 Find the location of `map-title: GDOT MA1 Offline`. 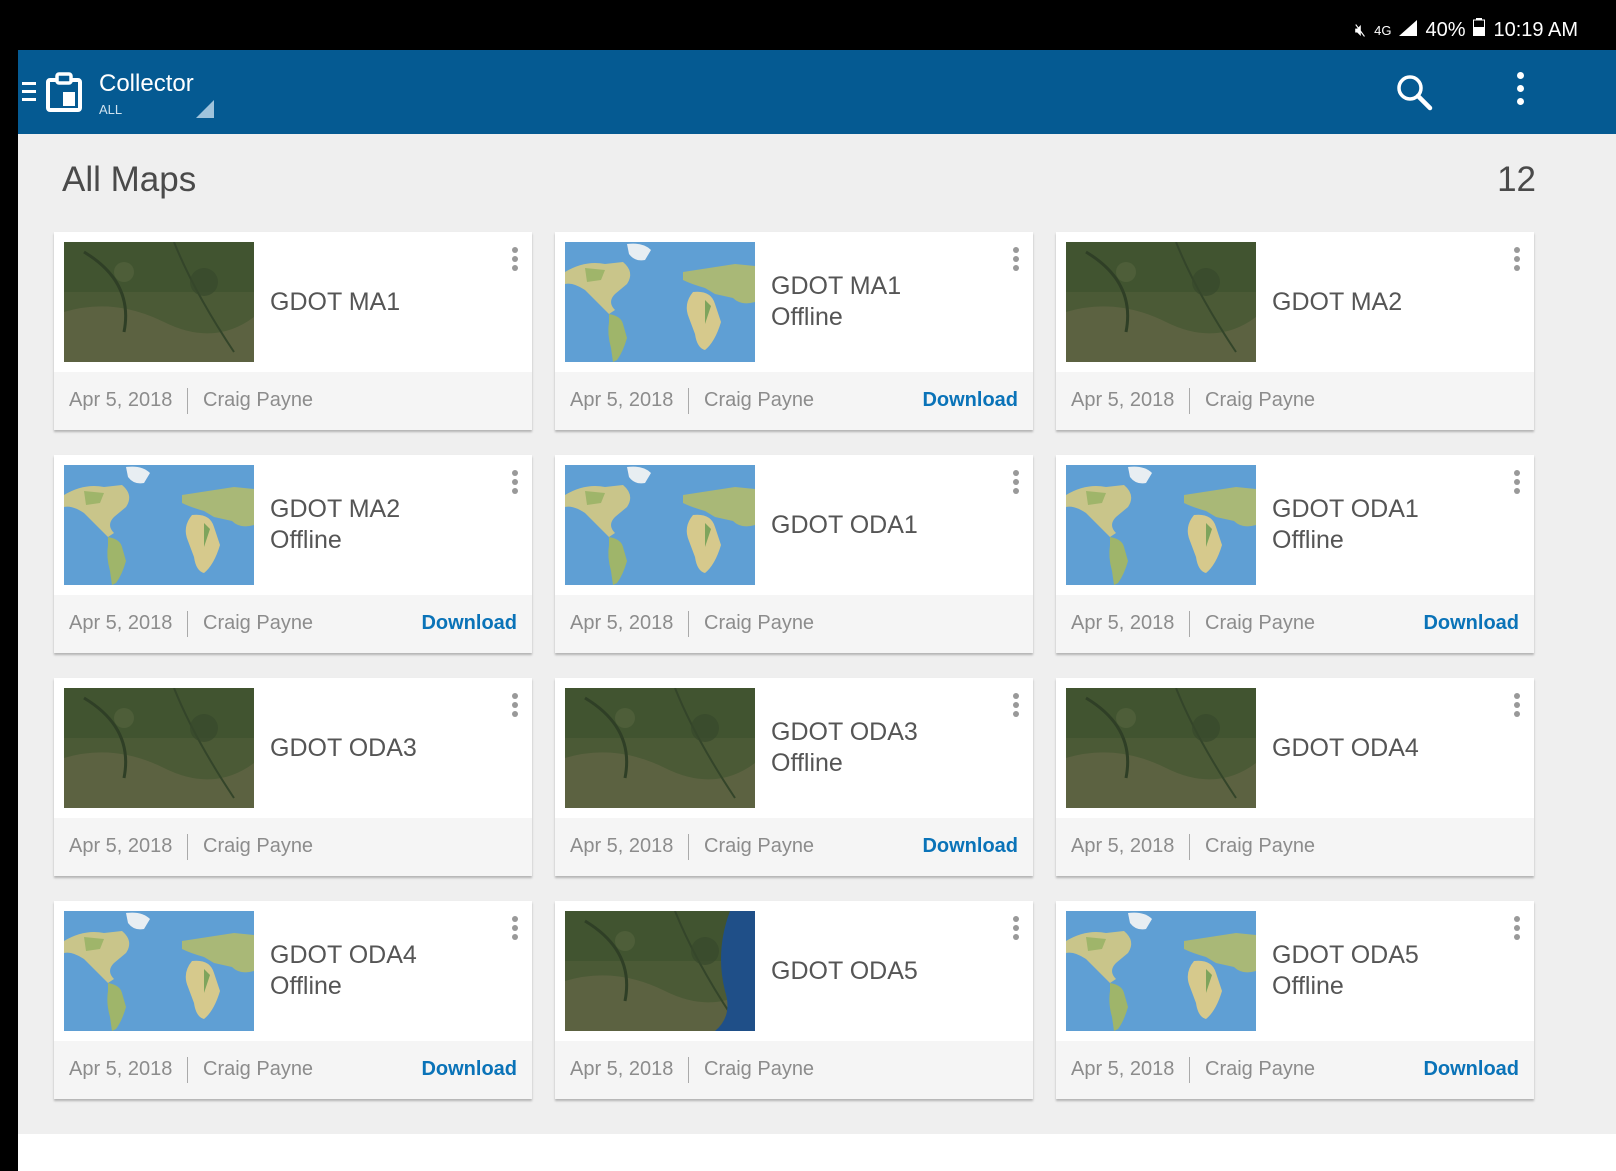

map-title: GDOT MA1 Offline is located at coordinates (886, 302).